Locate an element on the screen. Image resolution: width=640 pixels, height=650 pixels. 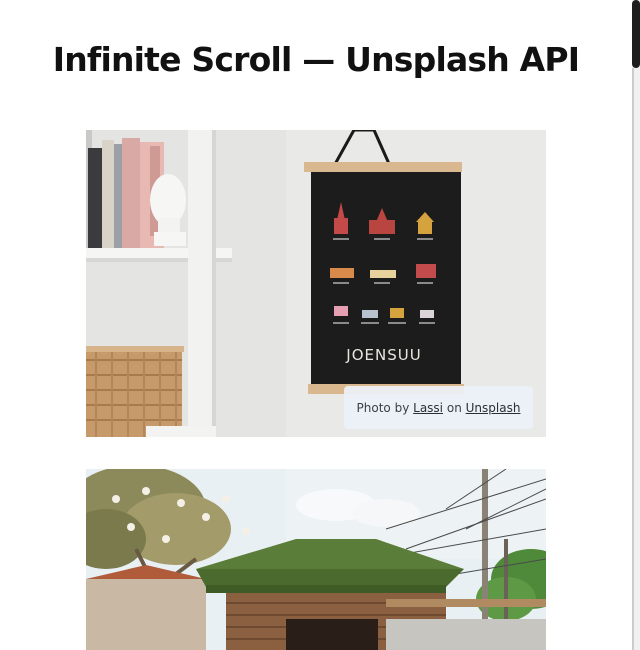
credit-prefix: Photo by is located at coordinates (383, 407).